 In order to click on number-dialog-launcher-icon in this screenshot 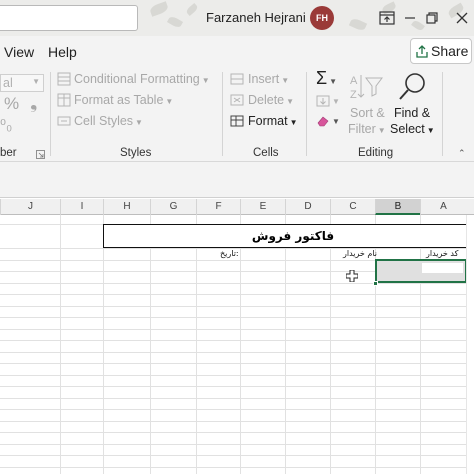, I will do `click(40, 155)`.